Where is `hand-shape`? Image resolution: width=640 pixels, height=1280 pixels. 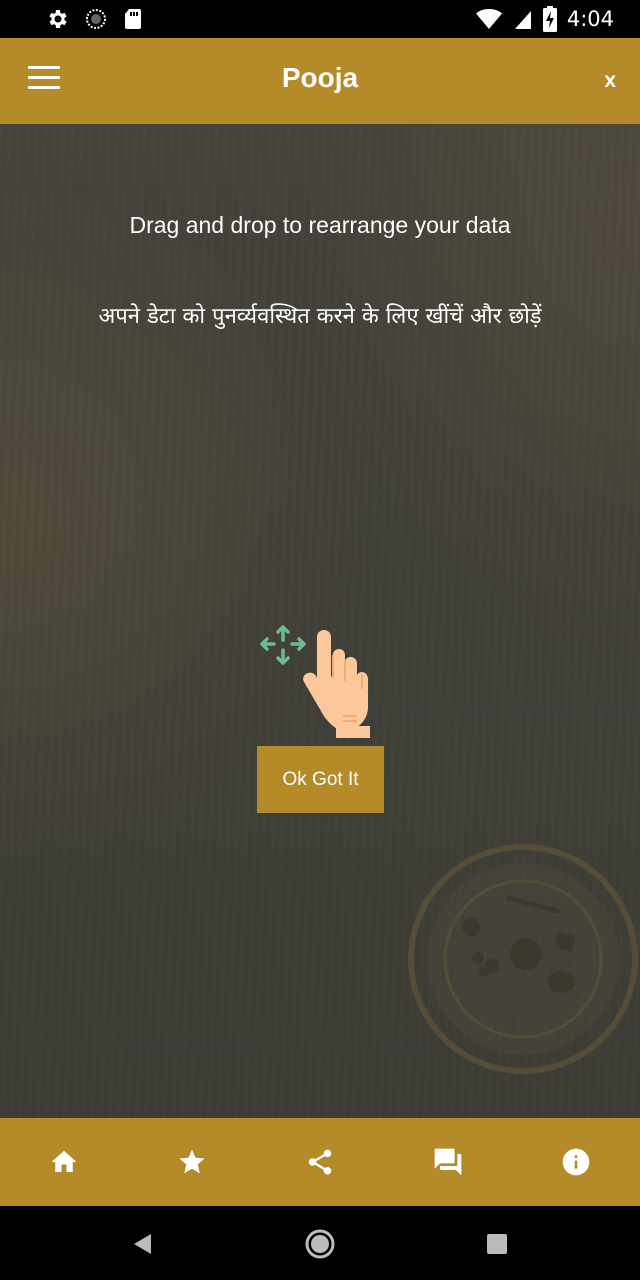 hand-shape is located at coordinates (336, 684).